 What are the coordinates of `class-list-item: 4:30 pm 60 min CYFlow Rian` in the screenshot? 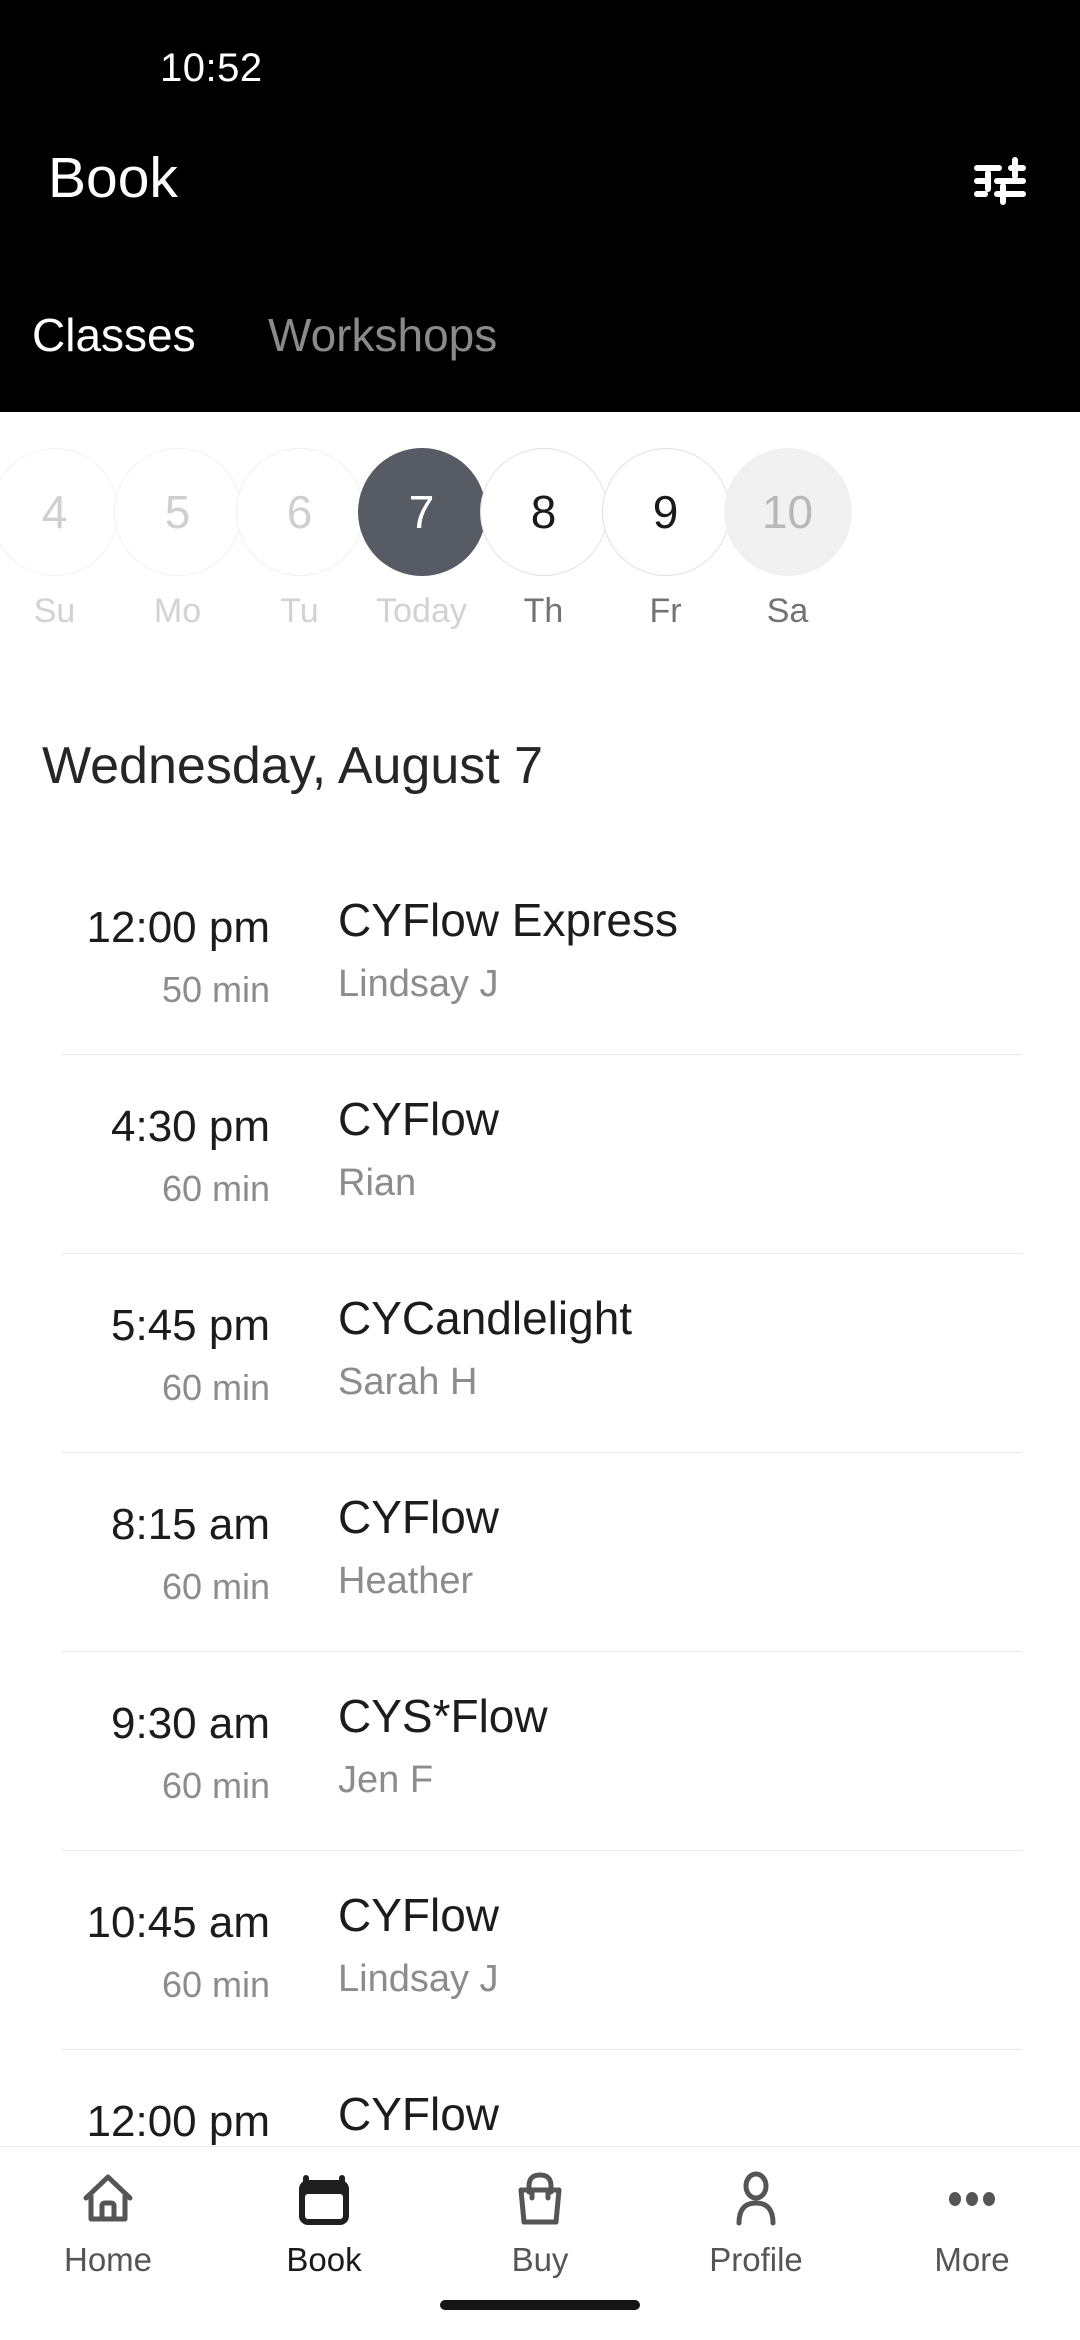 It's located at (540, 1154).